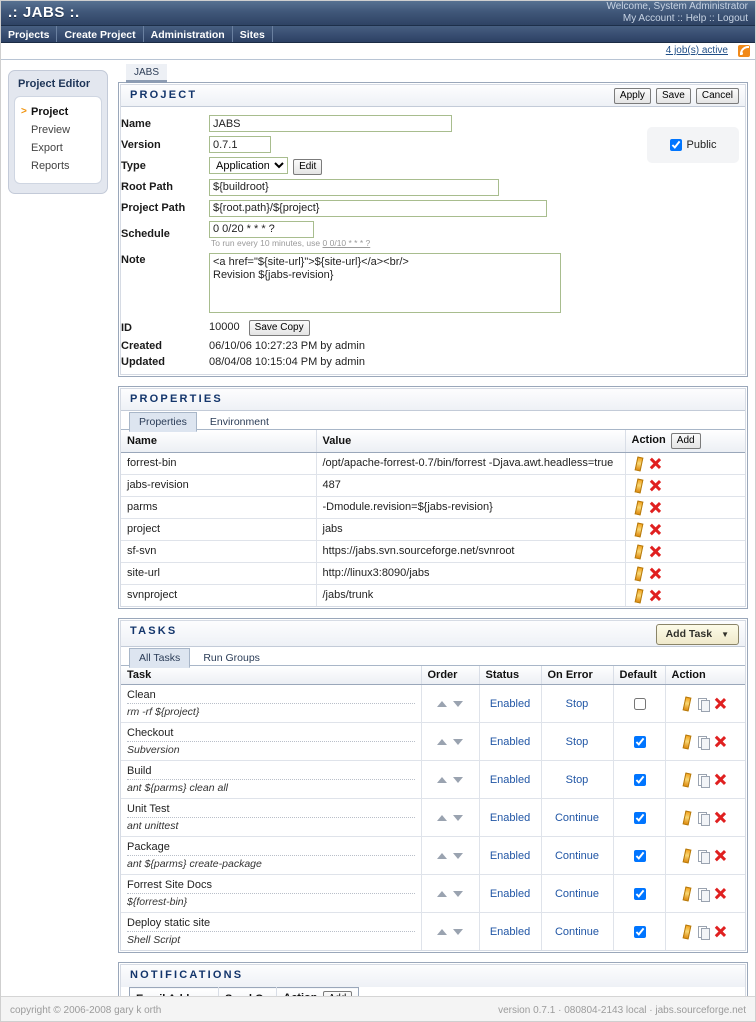  Describe the element at coordinates (188, 34) in the screenshot. I see `menu-item-administration: Administration` at that location.